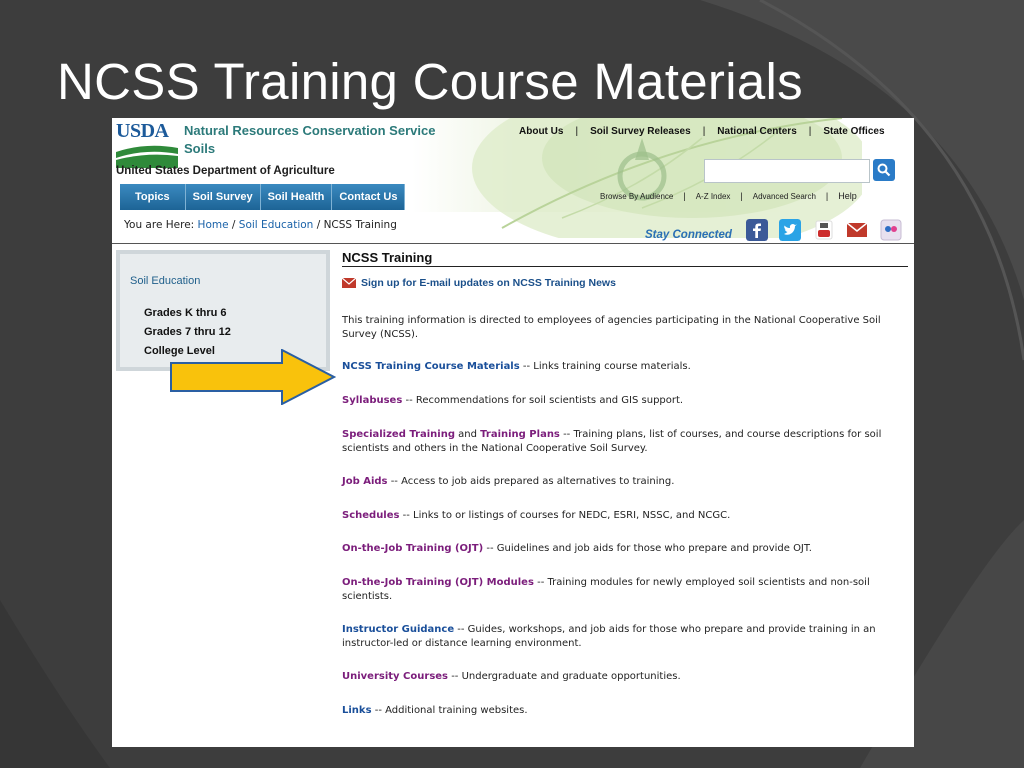  What do you see at coordinates (142, 131) in the screenshot?
I see `usda-logo-text: USDA` at bounding box center [142, 131].